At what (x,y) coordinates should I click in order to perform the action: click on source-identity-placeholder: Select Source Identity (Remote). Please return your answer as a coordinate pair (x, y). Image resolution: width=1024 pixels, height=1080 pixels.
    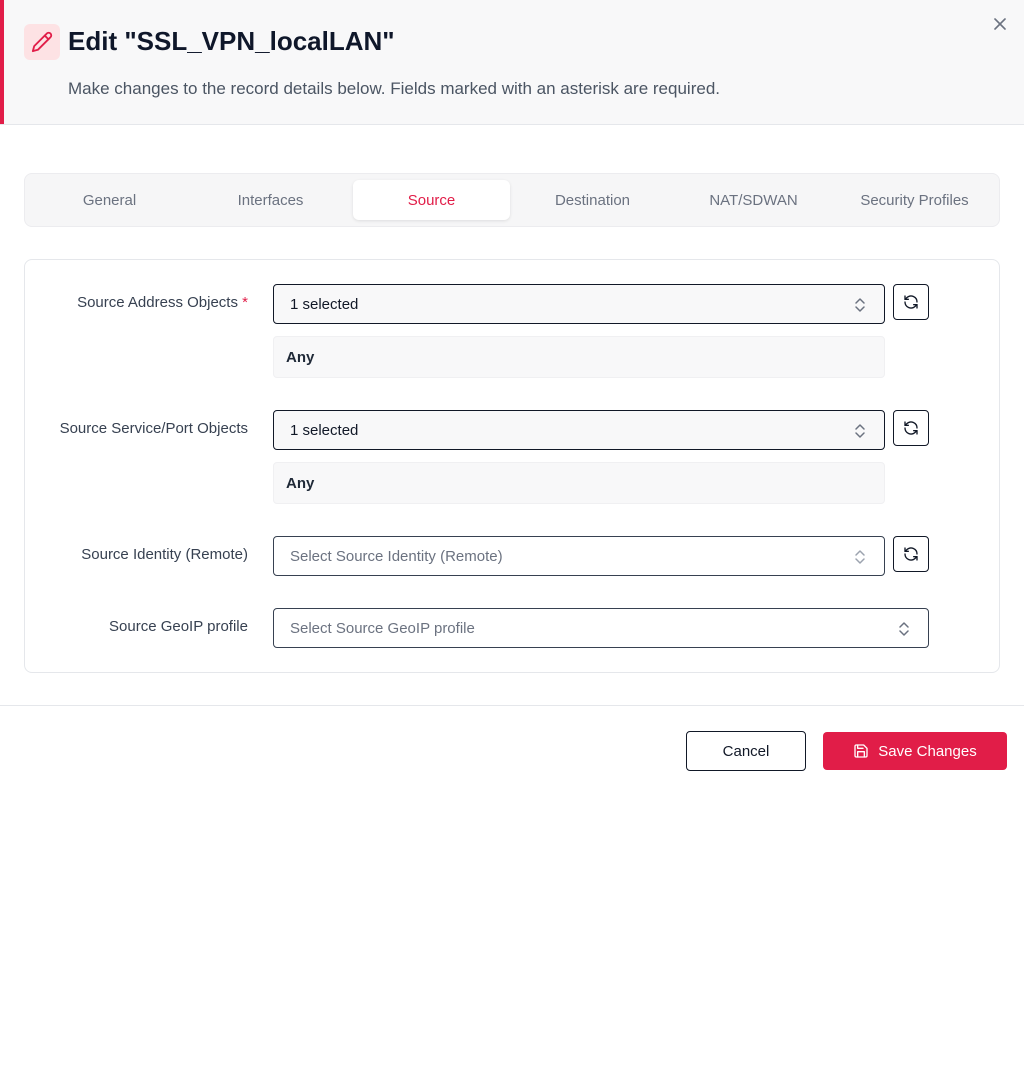
    Looking at the image, I should click on (396, 556).